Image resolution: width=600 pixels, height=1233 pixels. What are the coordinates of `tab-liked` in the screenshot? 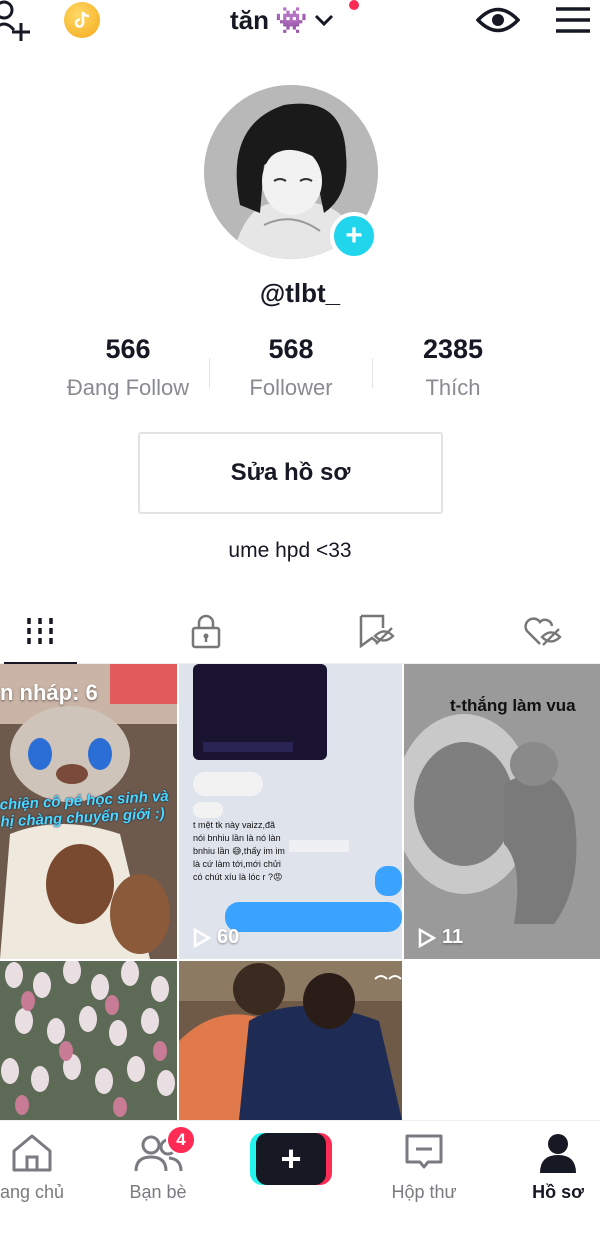 It's located at (542, 631).